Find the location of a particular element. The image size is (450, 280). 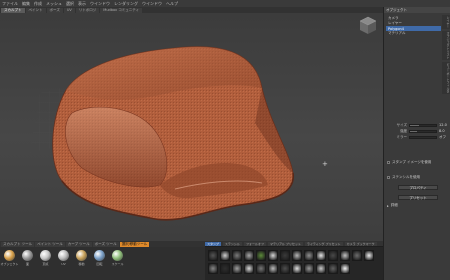

brush-property-label: 強度 is located at coordinates (403, 130).